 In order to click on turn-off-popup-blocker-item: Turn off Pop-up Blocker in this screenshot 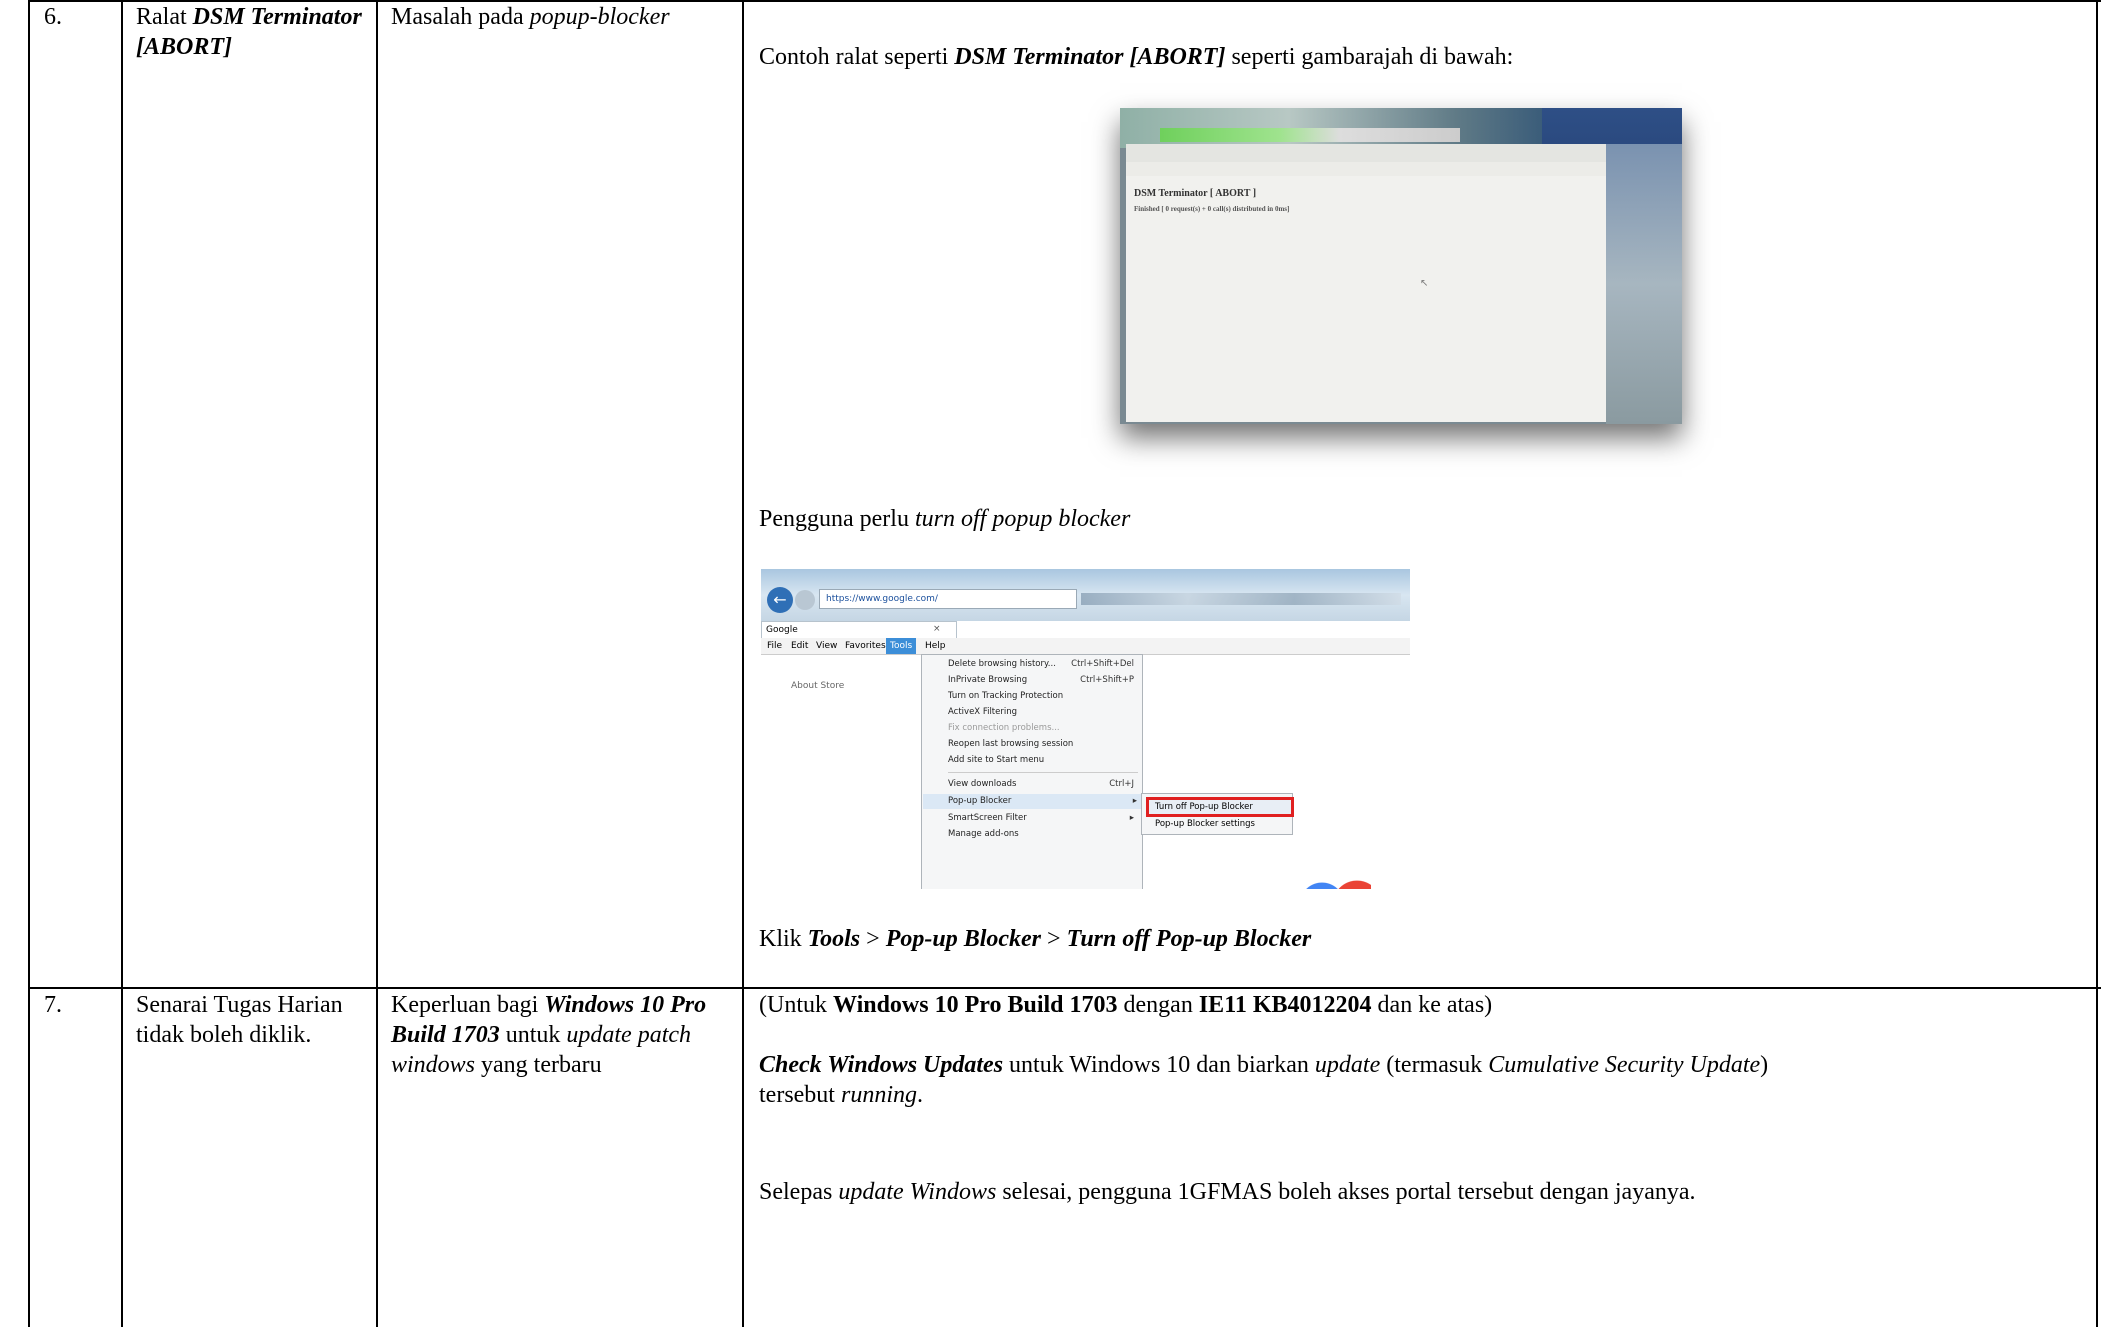, I will do `click(1220, 807)`.